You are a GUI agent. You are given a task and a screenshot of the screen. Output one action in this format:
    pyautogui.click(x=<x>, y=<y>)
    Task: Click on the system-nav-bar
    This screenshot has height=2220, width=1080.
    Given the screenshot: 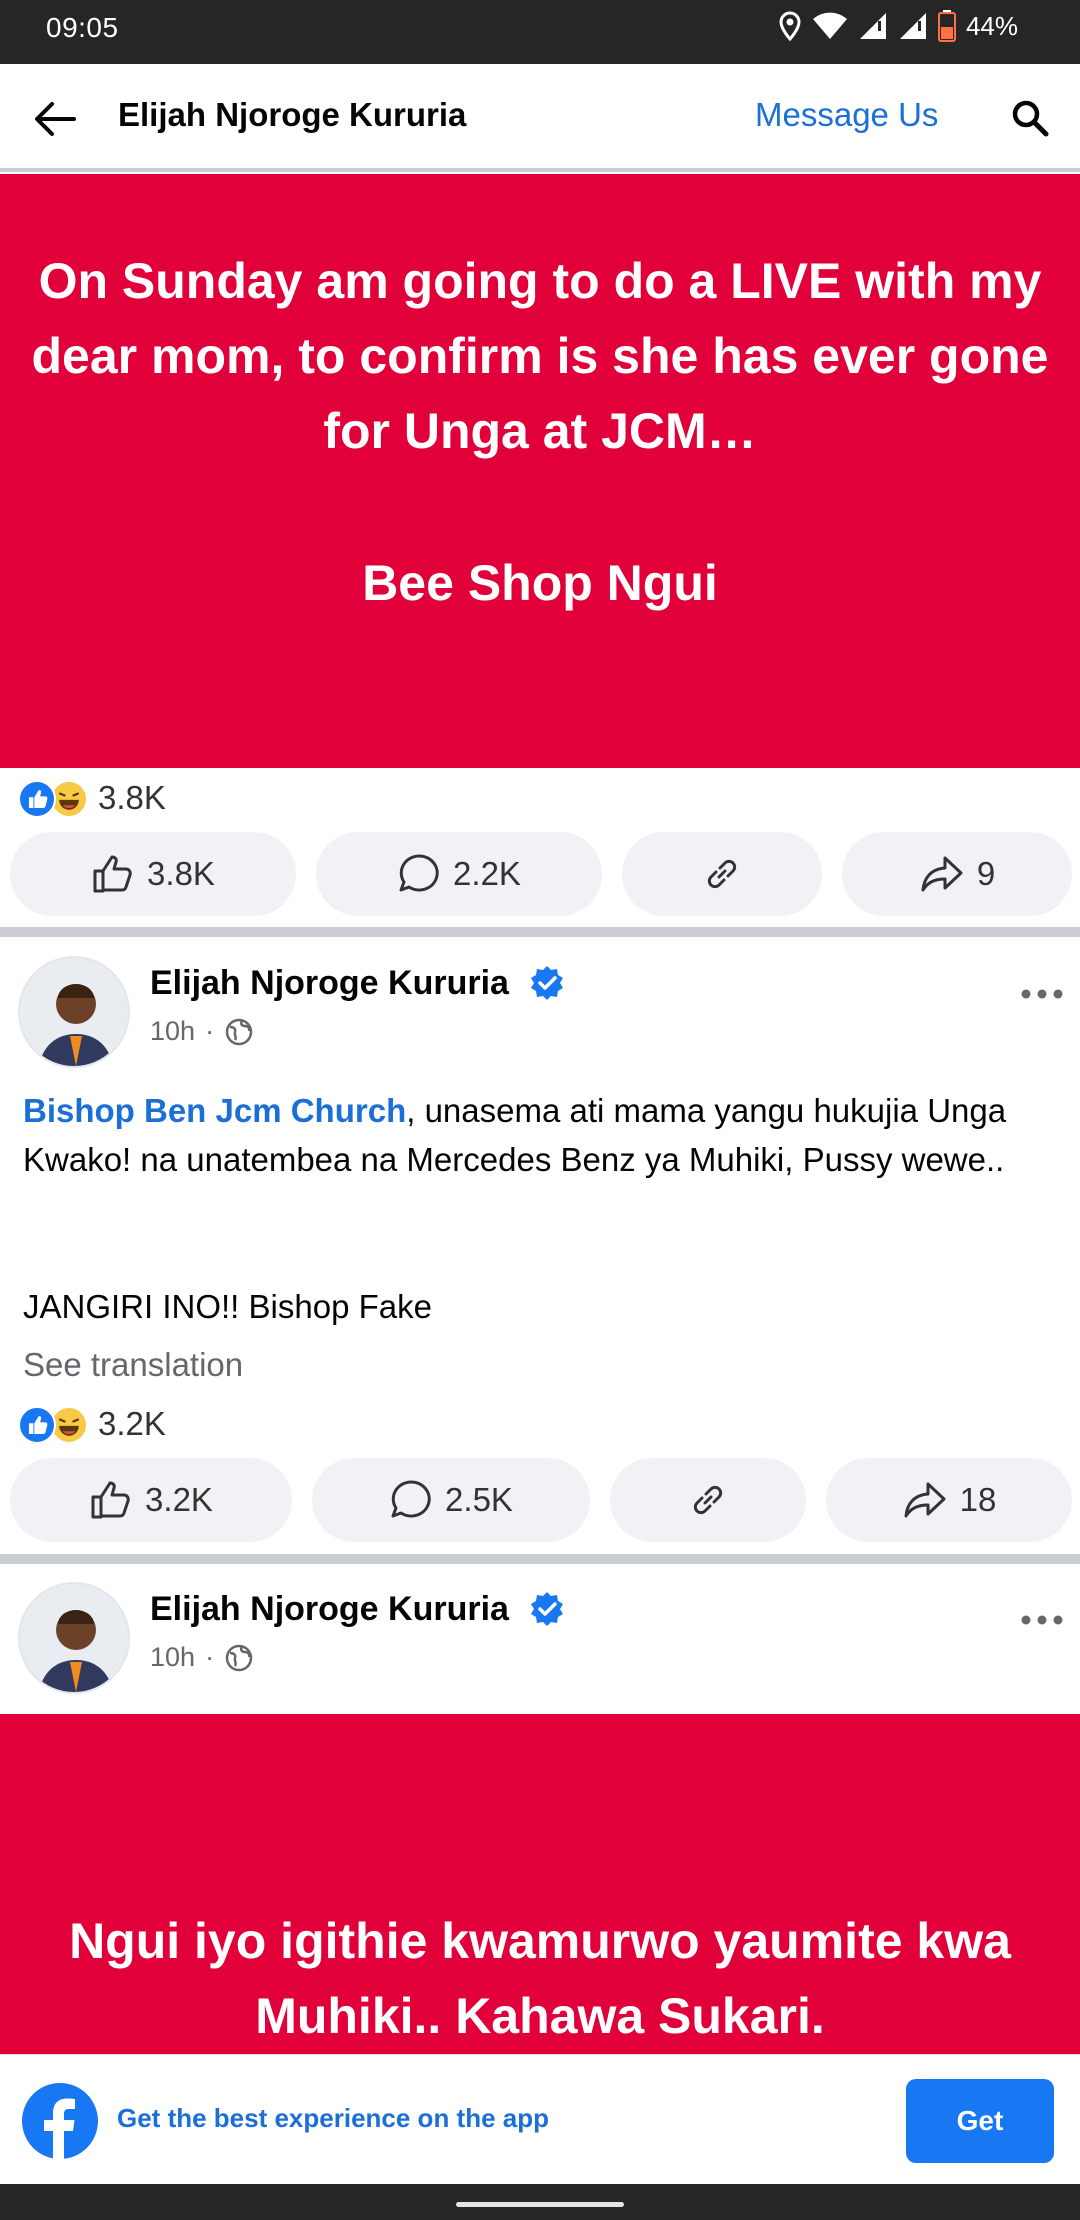 What is the action you would take?
    pyautogui.click(x=540, y=2202)
    